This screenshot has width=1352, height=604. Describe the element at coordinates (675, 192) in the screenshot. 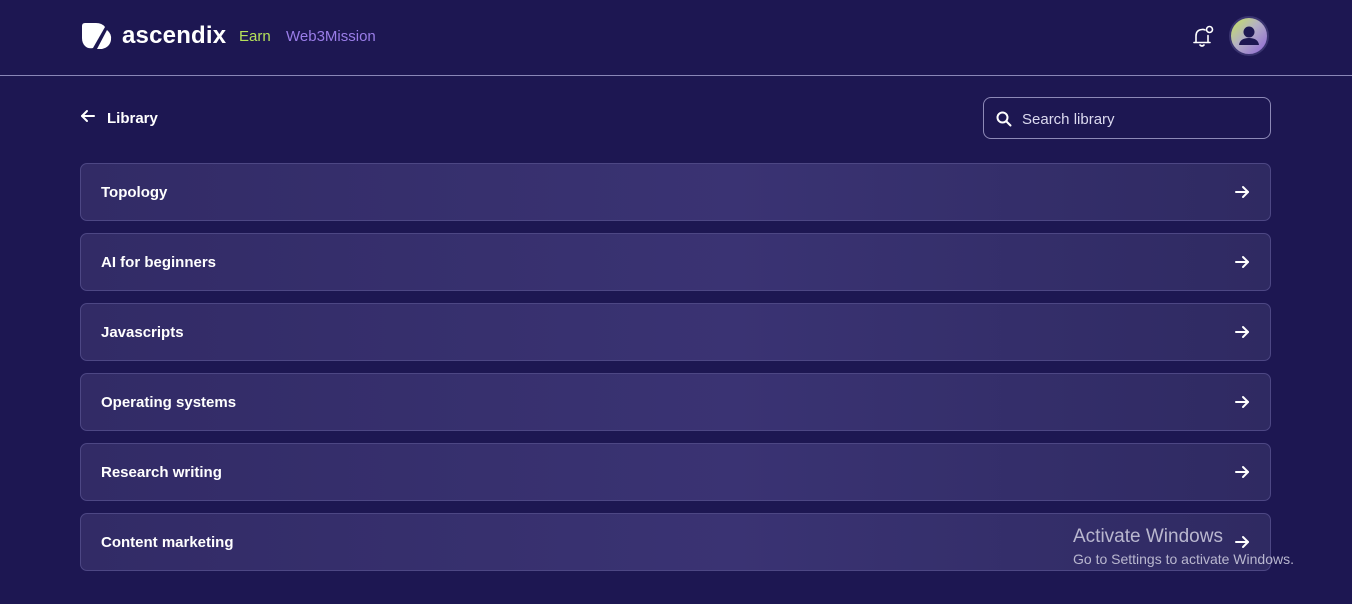

I see `course-item-topology: Topology` at that location.